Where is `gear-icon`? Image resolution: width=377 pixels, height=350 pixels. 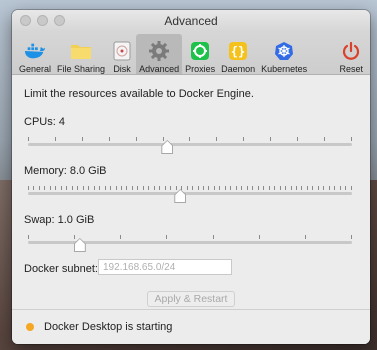
gear-icon is located at coordinates (159, 51).